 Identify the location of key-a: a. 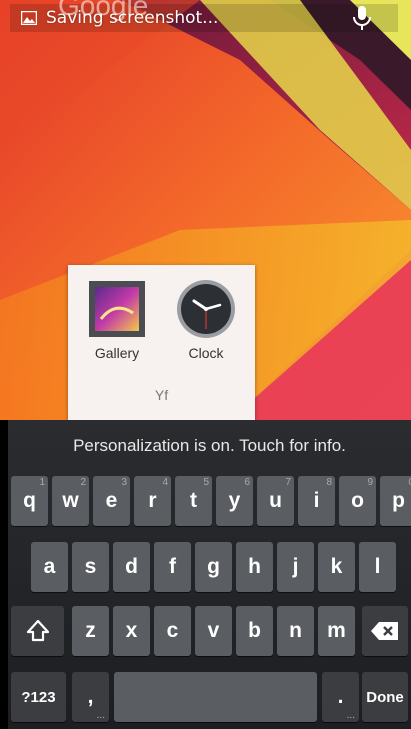
(49, 567).